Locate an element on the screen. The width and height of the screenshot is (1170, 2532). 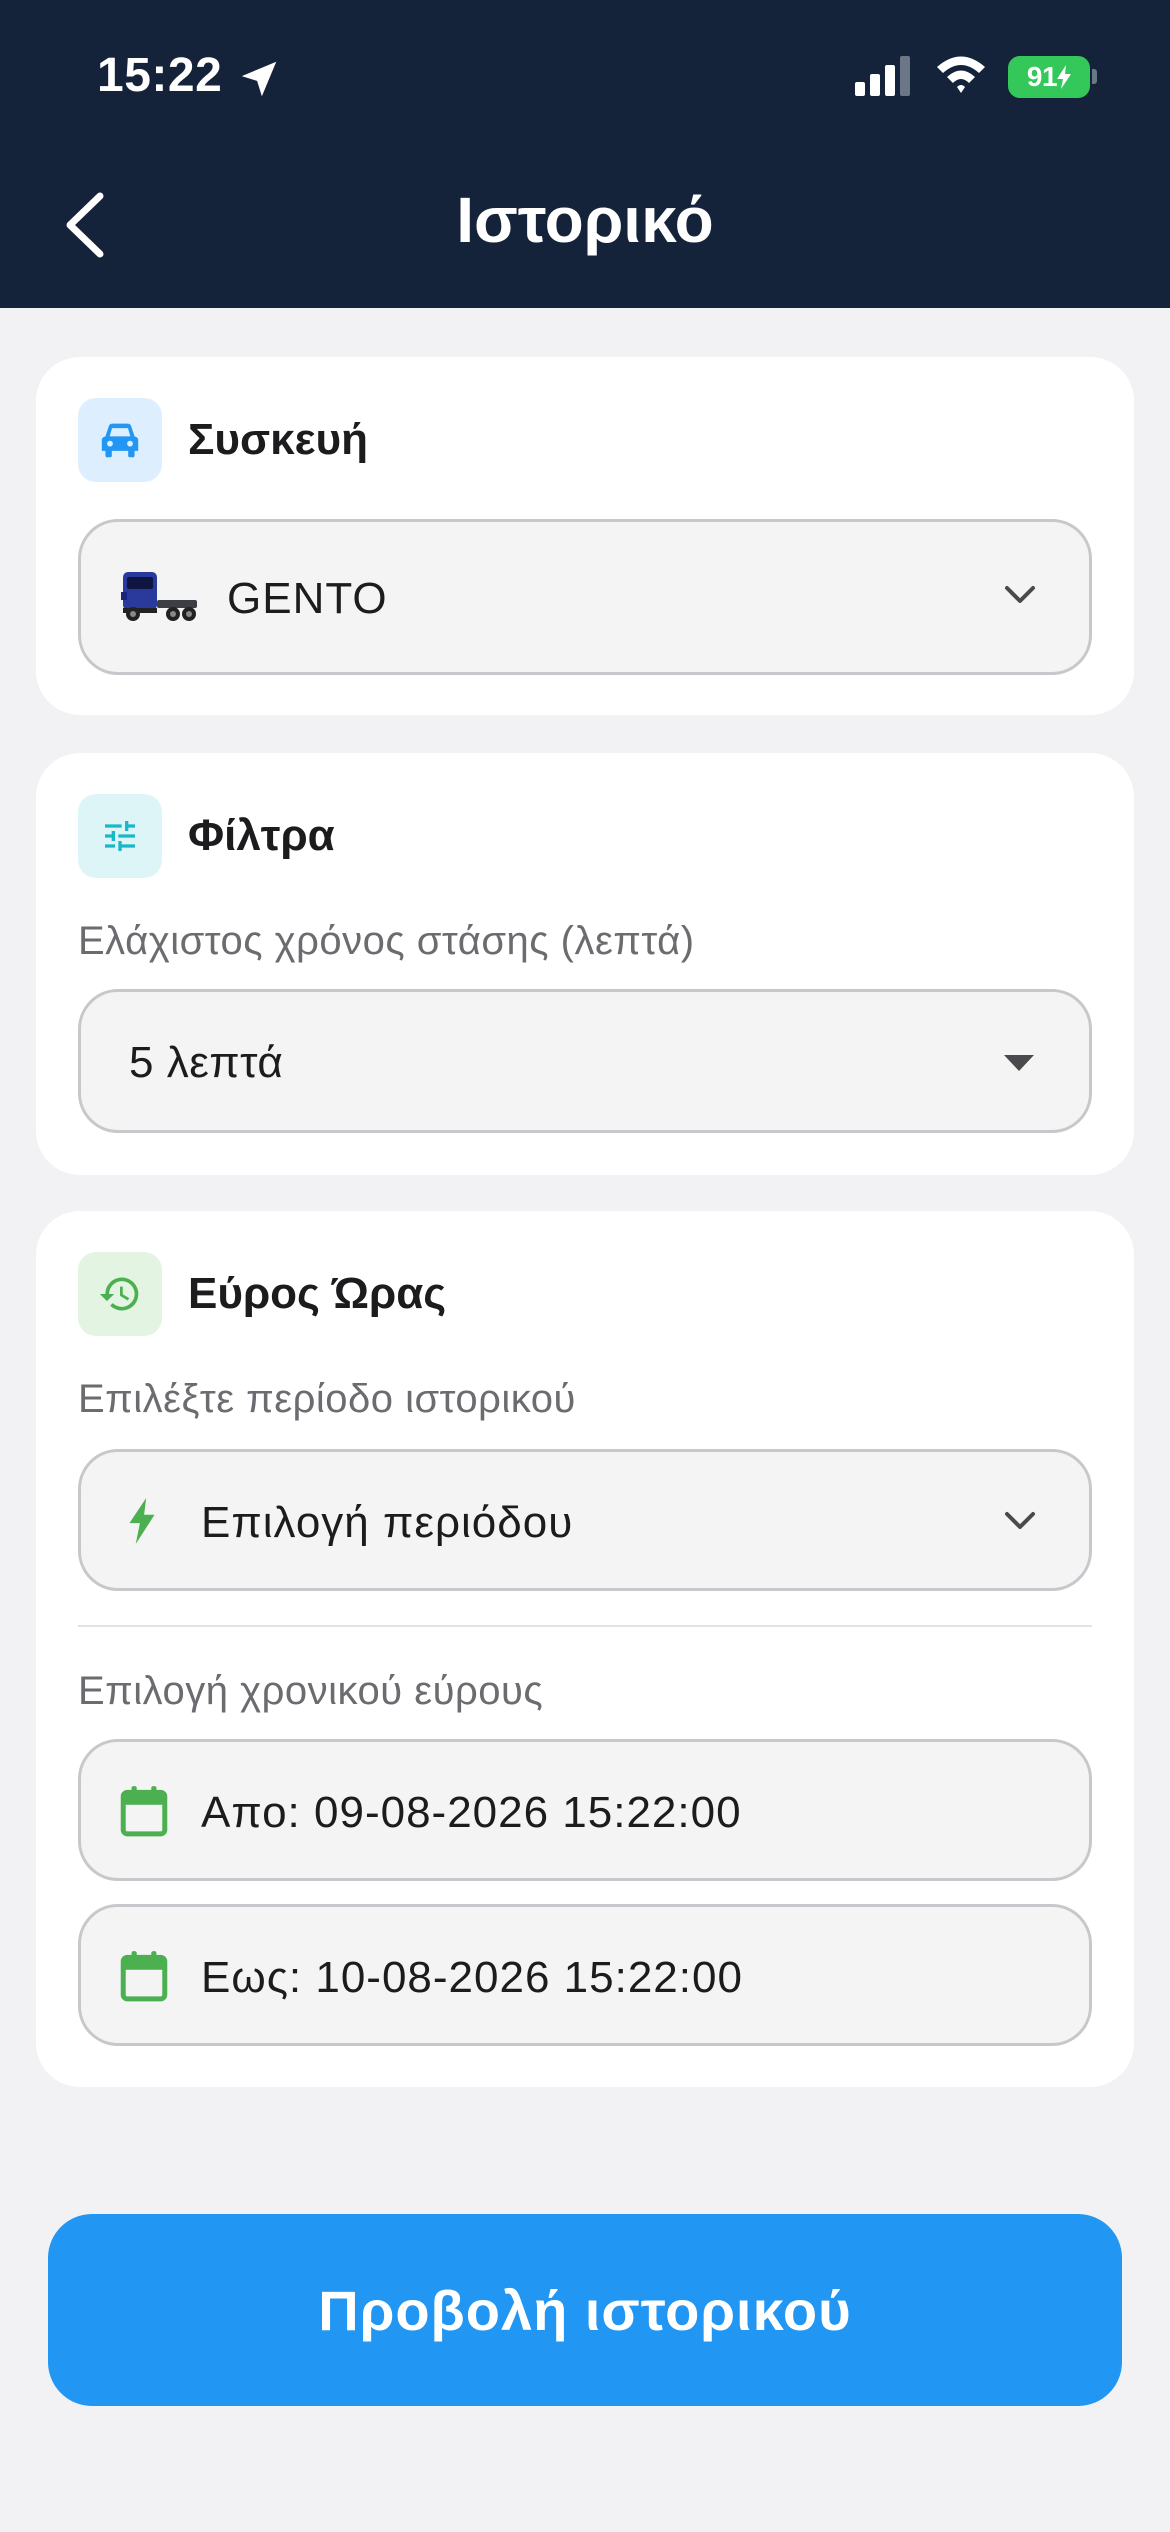
charging-bolt-icon is located at coordinates (1064, 77).